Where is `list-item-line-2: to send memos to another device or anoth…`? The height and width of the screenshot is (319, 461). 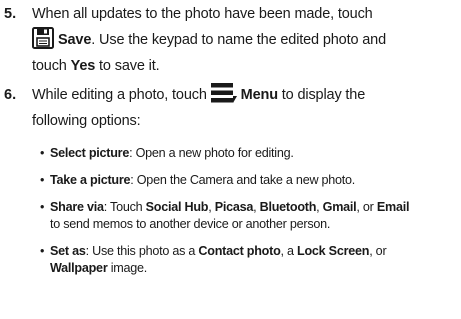 list-item-line-2: to send memos to another device or anoth… is located at coordinates (190, 224).